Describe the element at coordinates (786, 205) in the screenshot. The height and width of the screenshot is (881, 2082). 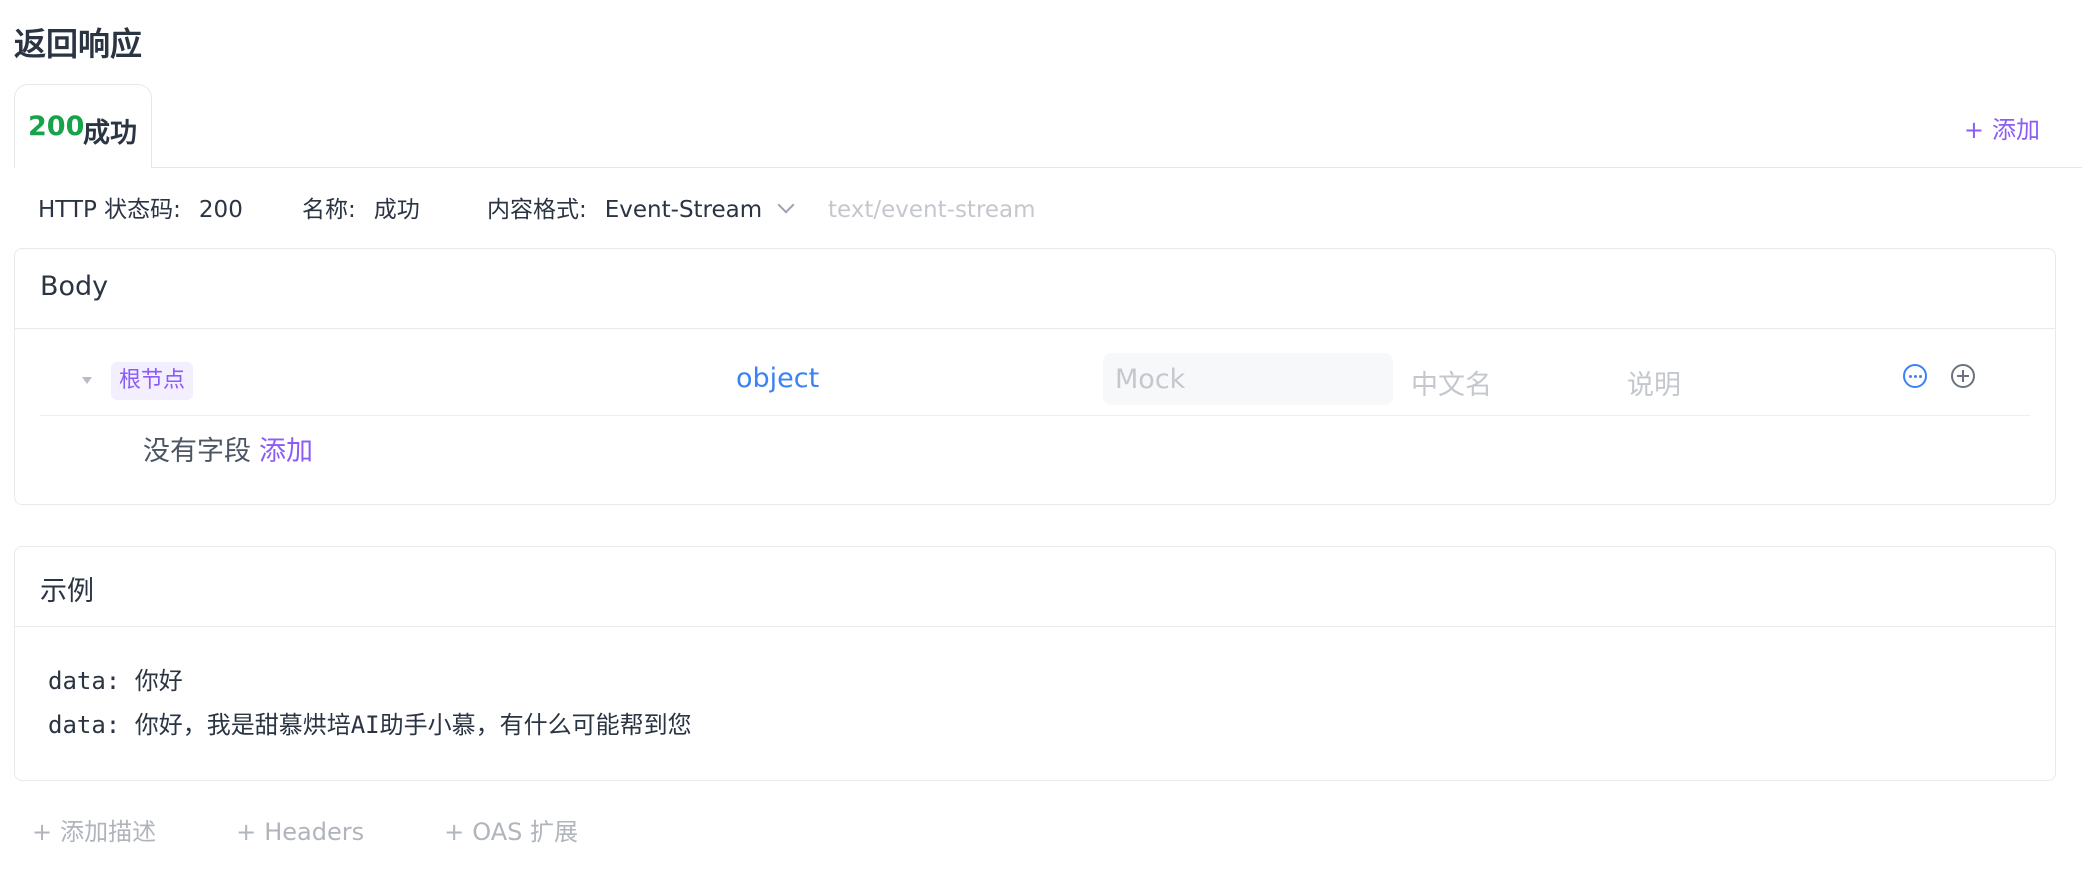
I see `chevron-down-icon` at that location.